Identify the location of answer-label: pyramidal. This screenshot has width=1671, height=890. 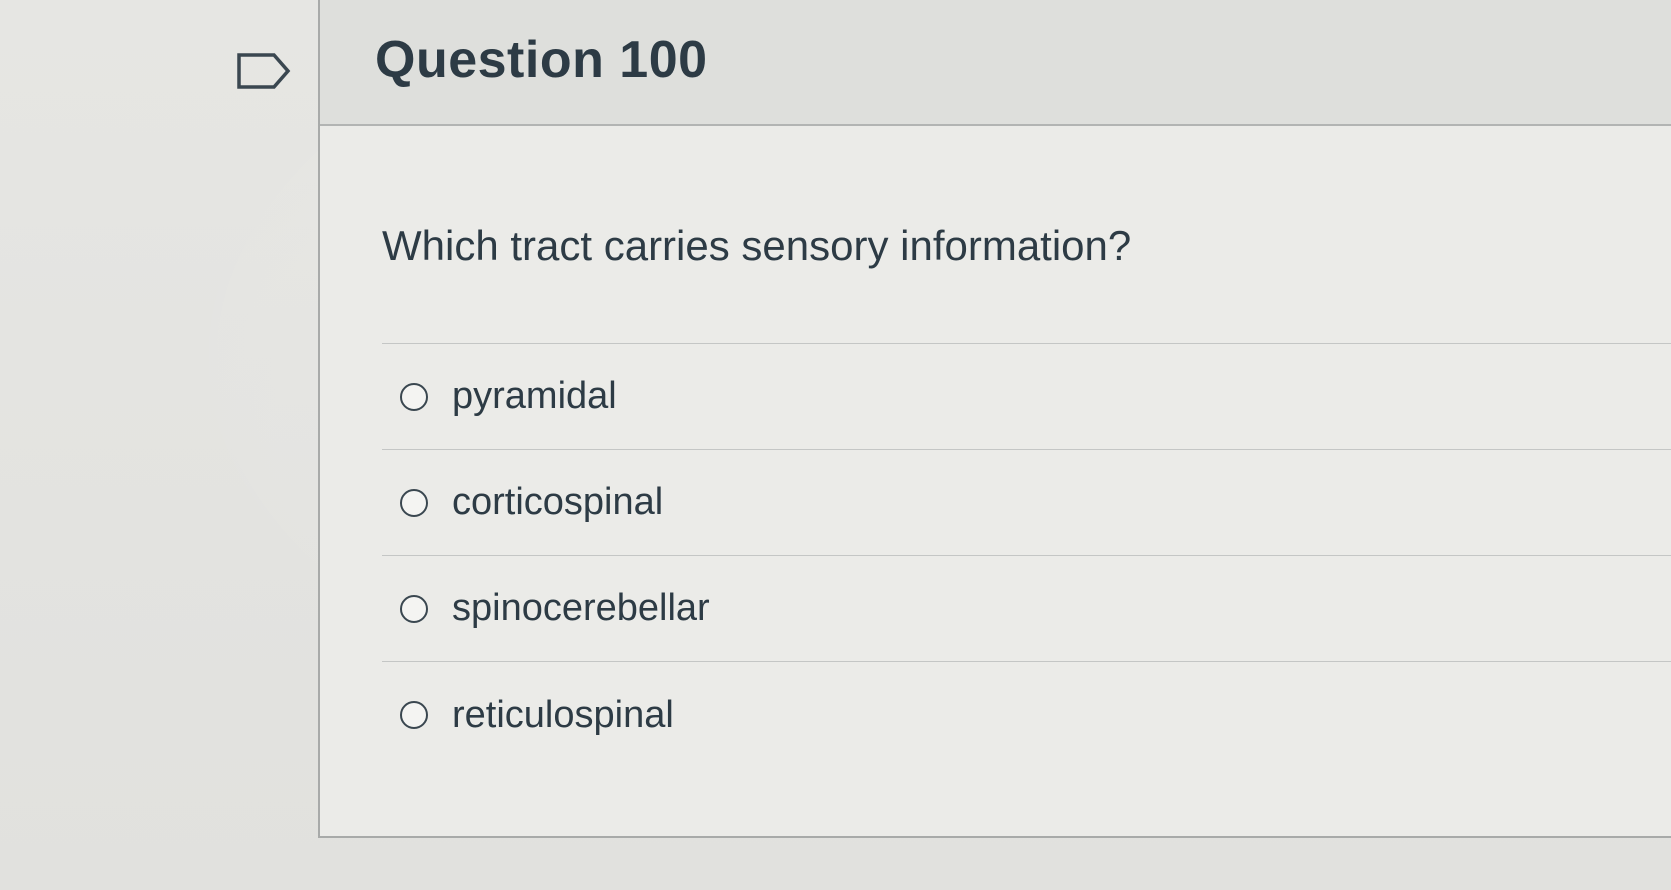
(534, 396).